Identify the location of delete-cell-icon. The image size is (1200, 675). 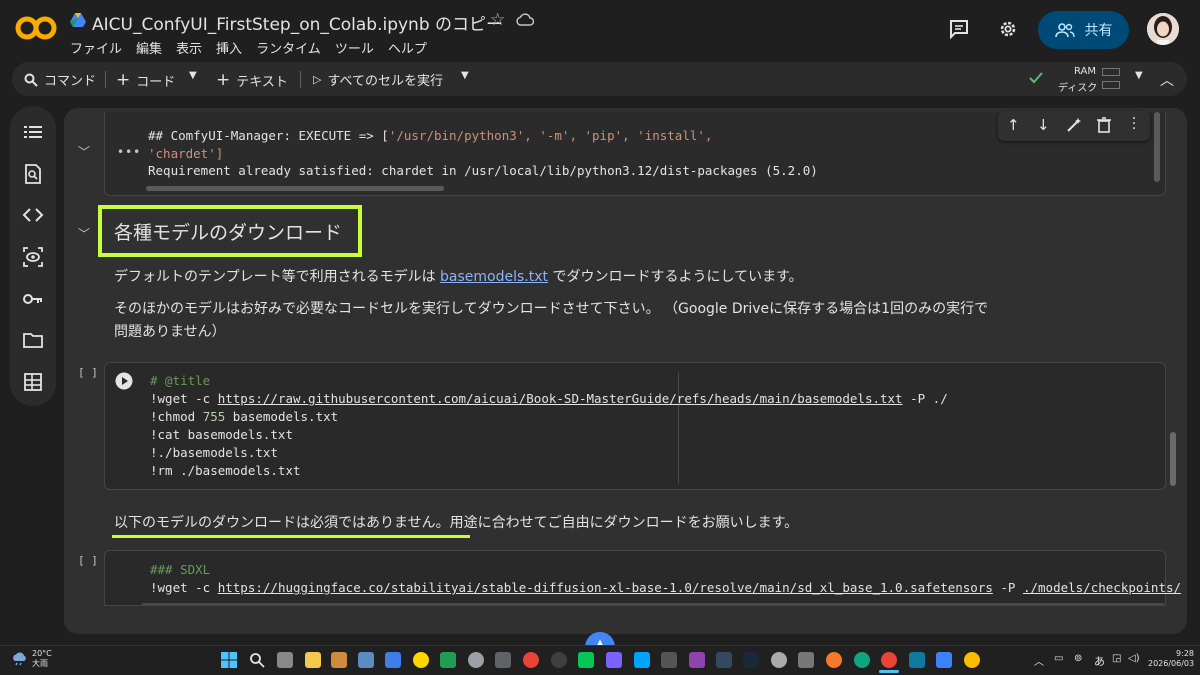
(1104, 125).